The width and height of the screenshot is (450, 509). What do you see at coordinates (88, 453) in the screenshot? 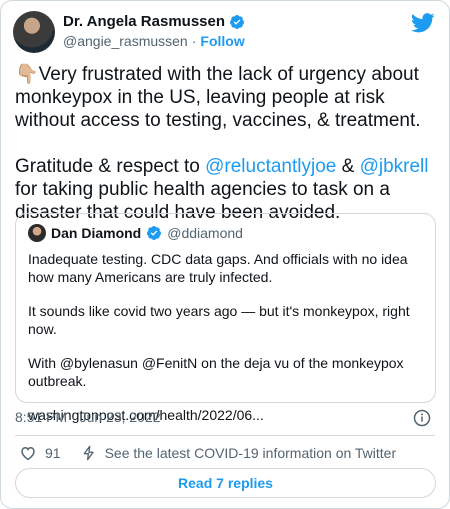
I see `lightning-bolt-icon` at bounding box center [88, 453].